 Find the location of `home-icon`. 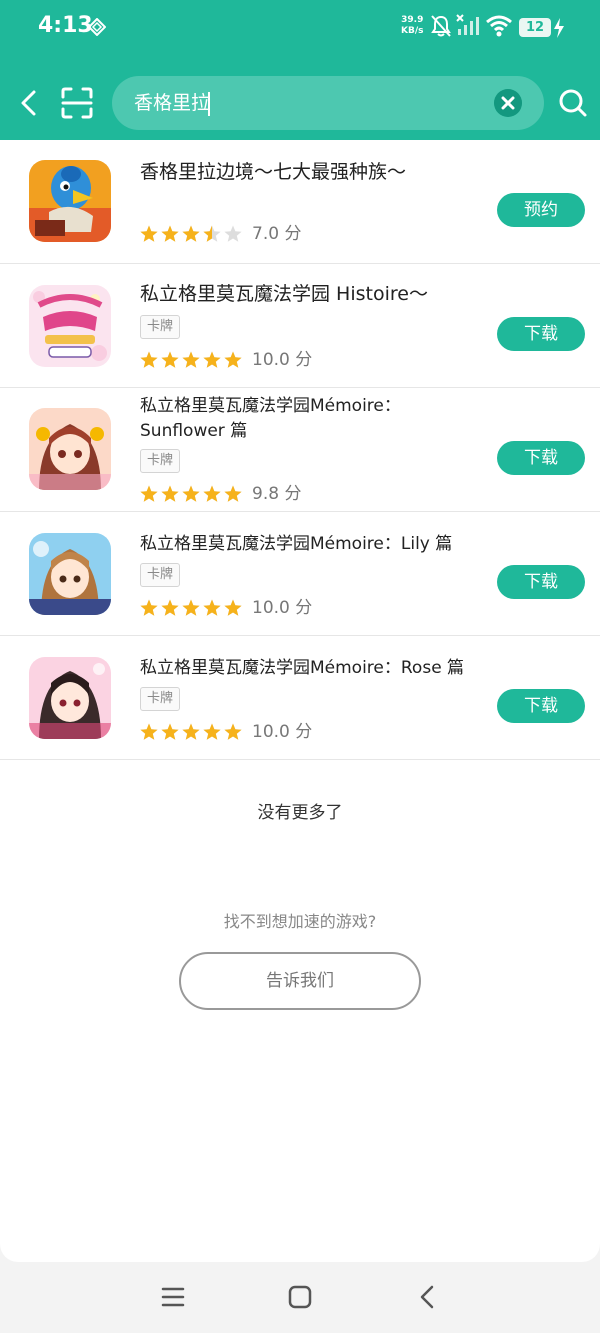

home-icon is located at coordinates (300, 1297).